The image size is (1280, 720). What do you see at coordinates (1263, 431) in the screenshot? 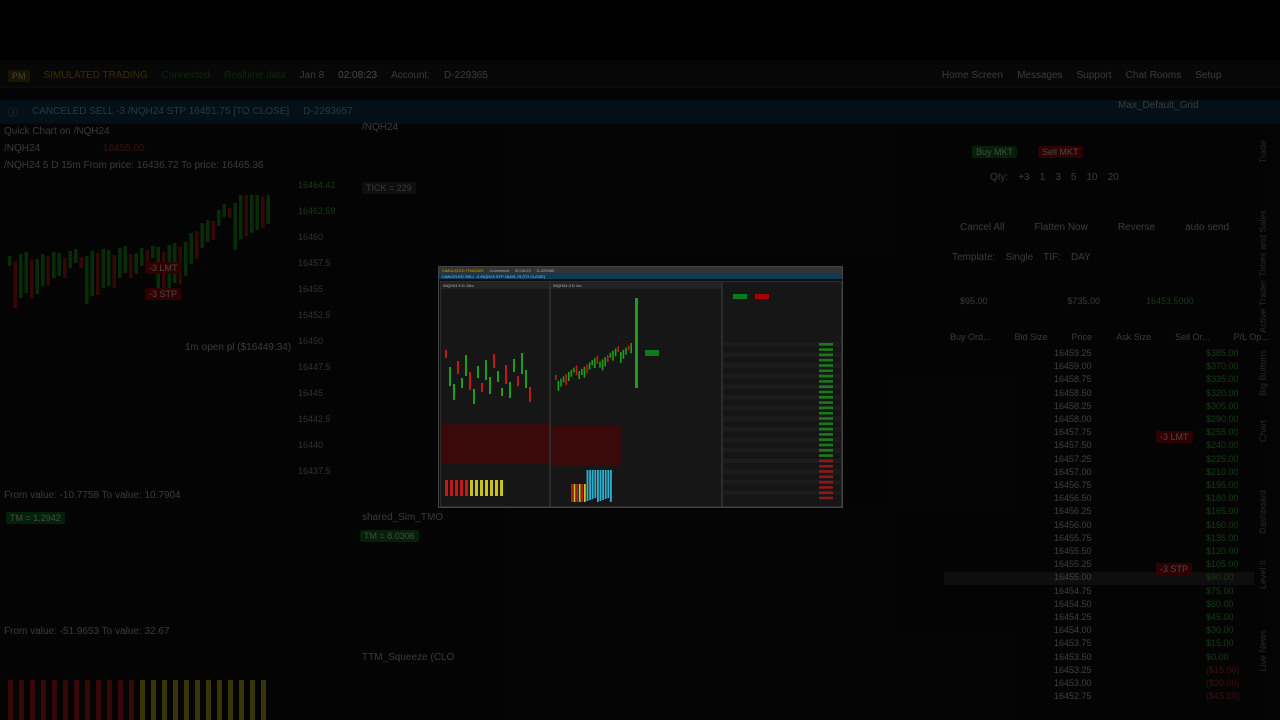
I see `side-tab: Chart` at bounding box center [1263, 431].